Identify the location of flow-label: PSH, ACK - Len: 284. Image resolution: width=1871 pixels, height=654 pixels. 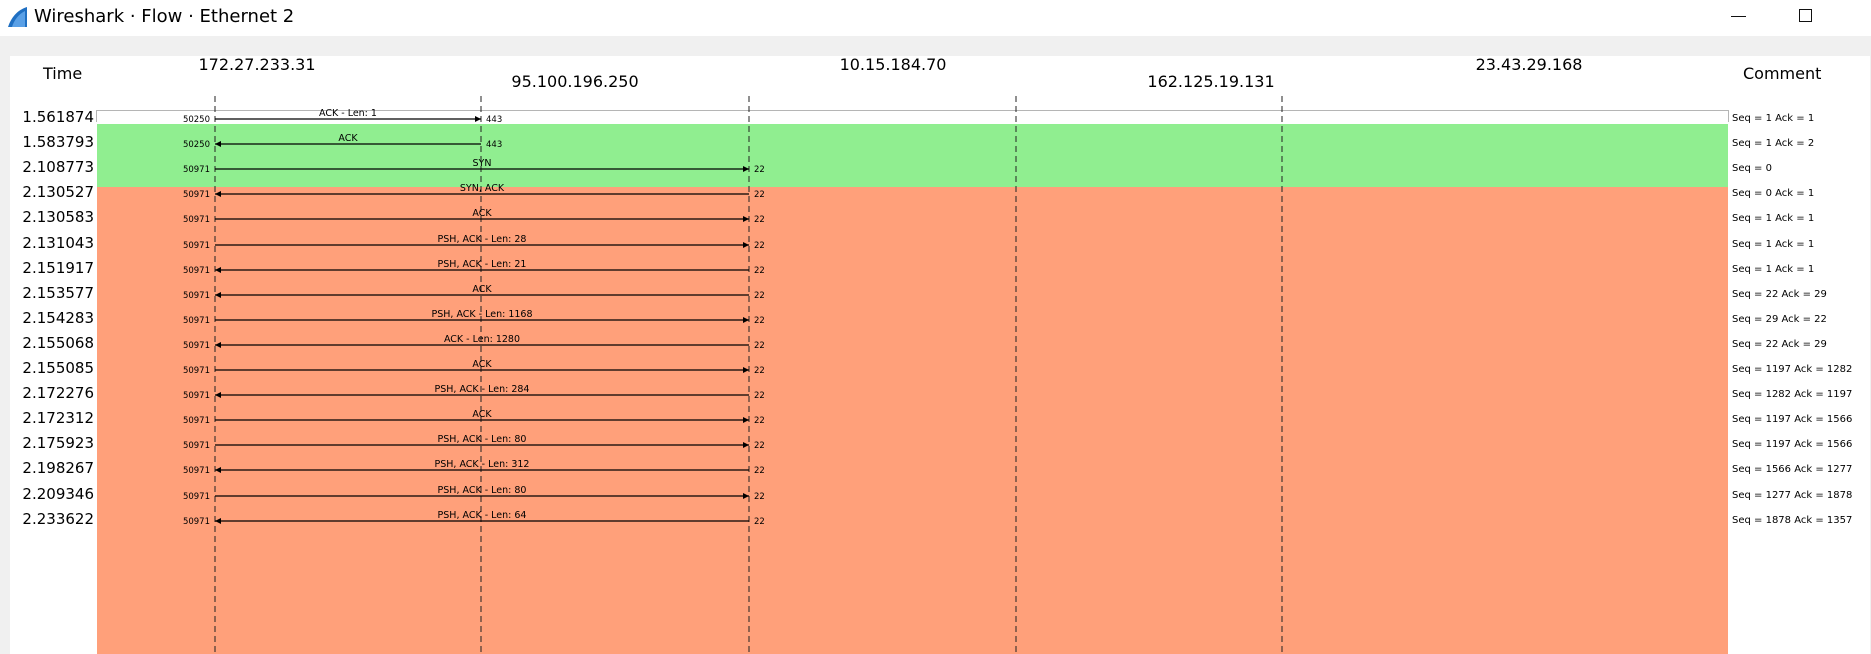
(482, 389).